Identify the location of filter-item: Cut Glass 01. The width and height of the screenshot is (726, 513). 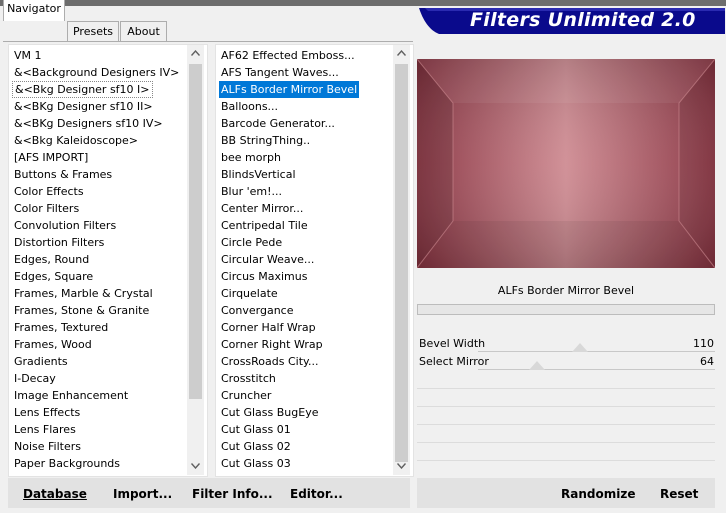
(256, 429).